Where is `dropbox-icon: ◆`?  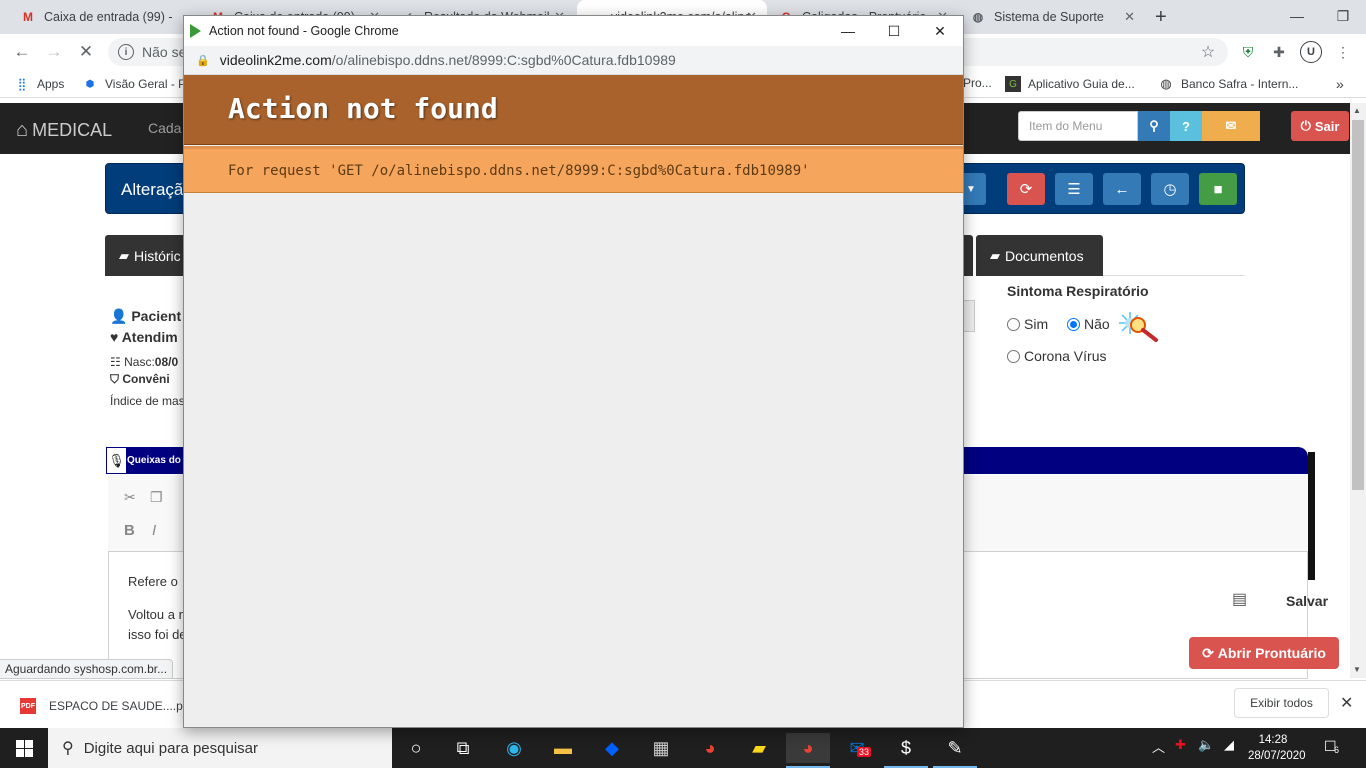
dropbox-icon: ◆ is located at coordinates (612, 748).